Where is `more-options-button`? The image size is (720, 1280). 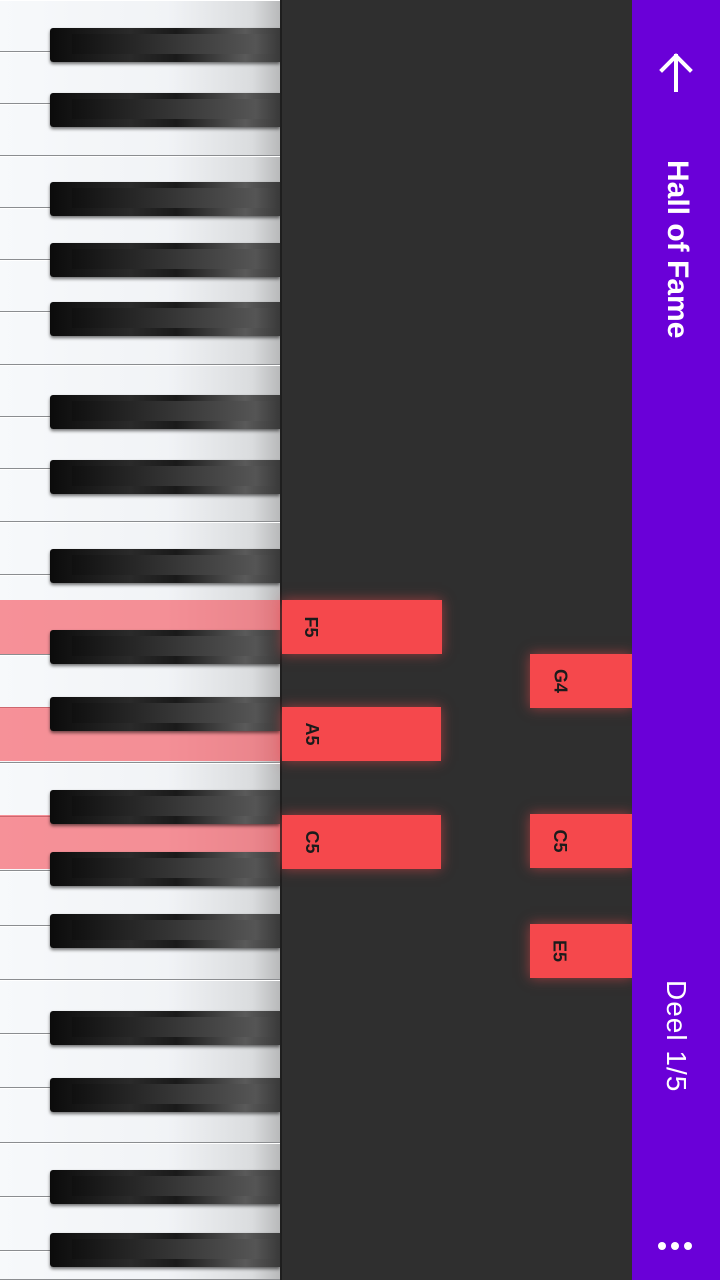 more-options-button is located at coordinates (676, 1248).